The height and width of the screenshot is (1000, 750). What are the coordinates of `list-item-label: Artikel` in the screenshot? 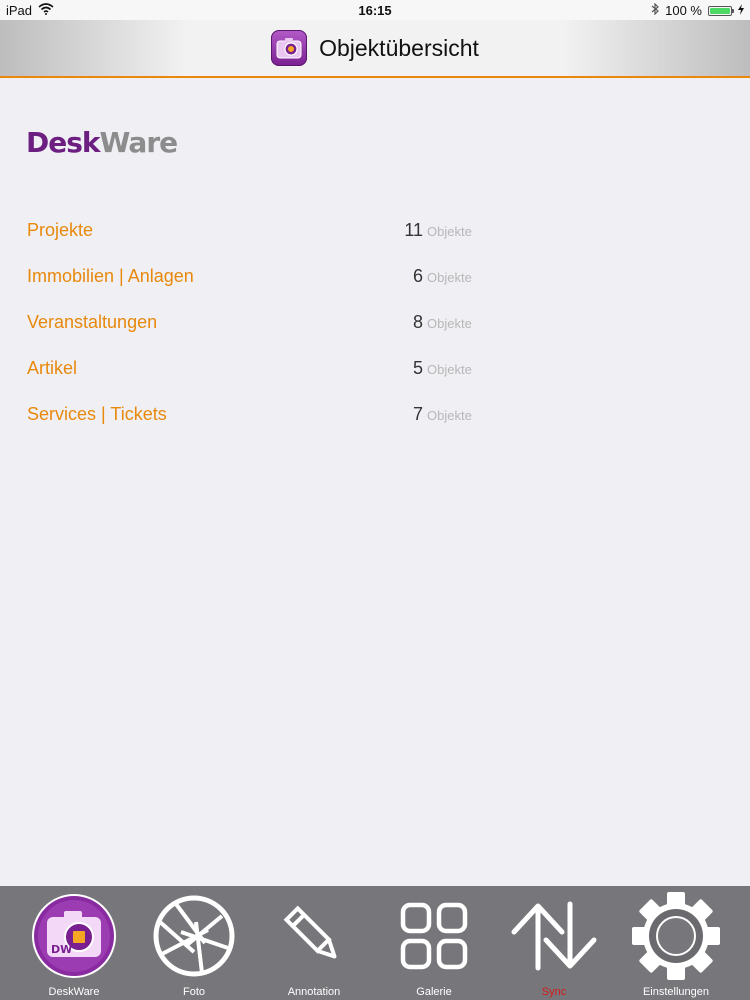 It's located at (52, 368).